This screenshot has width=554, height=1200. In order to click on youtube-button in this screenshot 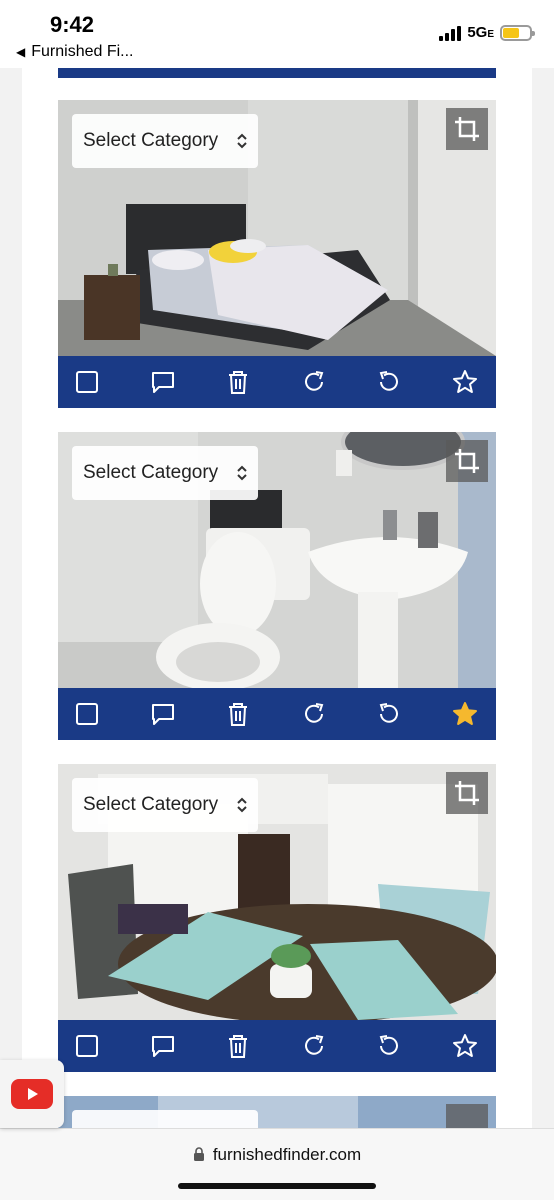, I will do `click(32, 1094)`.